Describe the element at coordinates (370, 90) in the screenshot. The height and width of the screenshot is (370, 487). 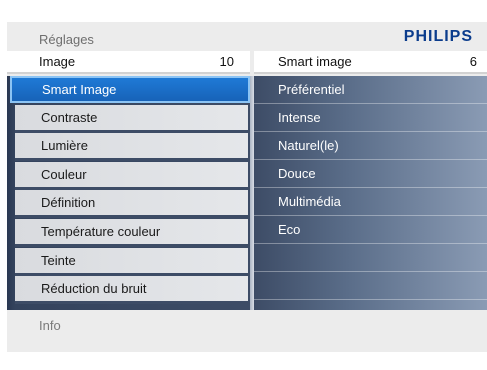
I see `option-preferentiel: Préférentiel` at that location.